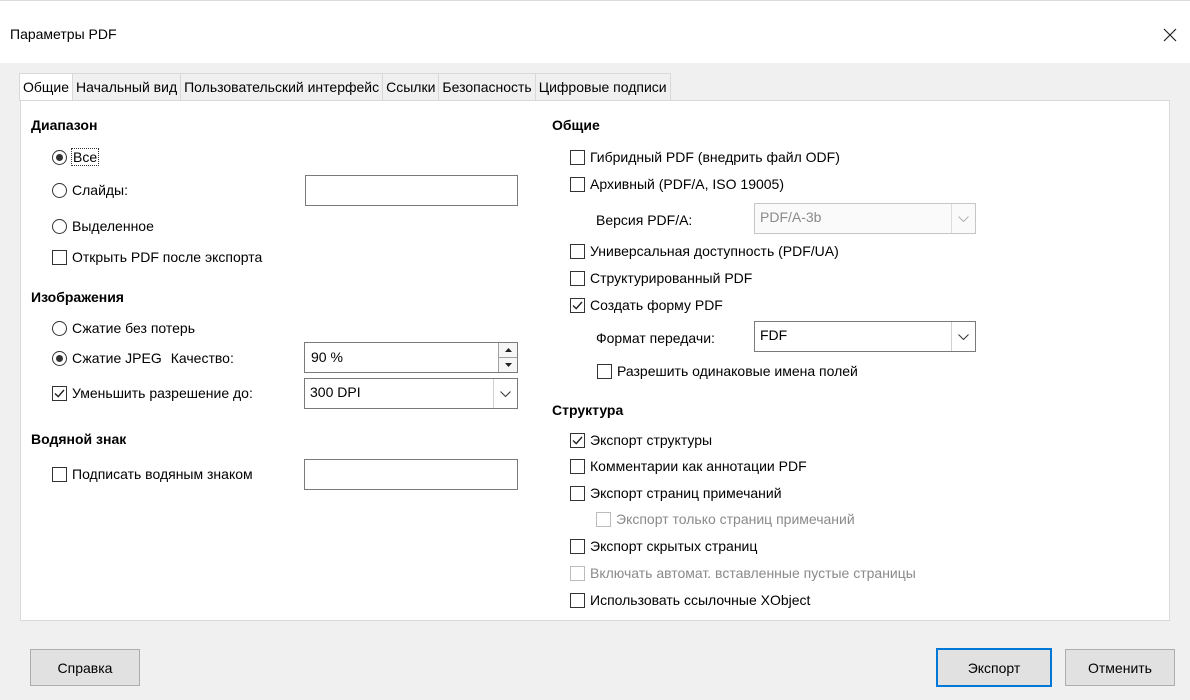  I want to click on create-form-checkbox, so click(577, 305).